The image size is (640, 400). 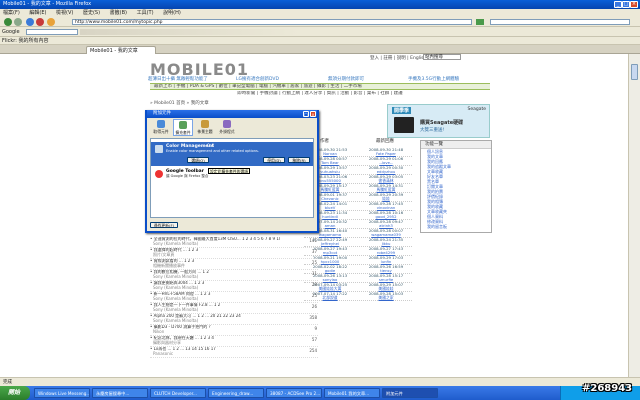 What do you see at coordinates (164, 225) in the screenshot?
I see `find-updates-button: 尋找更新(F)` at bounding box center [164, 225].